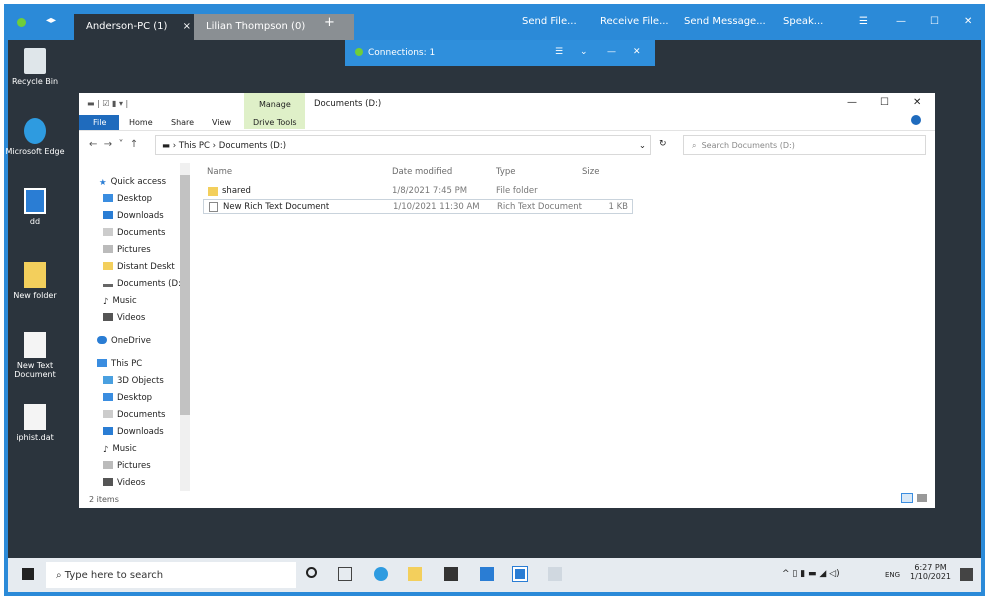 The height and width of the screenshot is (600, 989). Describe the element at coordinates (35, 151) in the screenshot. I see `icon-label: Microsoft Edge` at that location.